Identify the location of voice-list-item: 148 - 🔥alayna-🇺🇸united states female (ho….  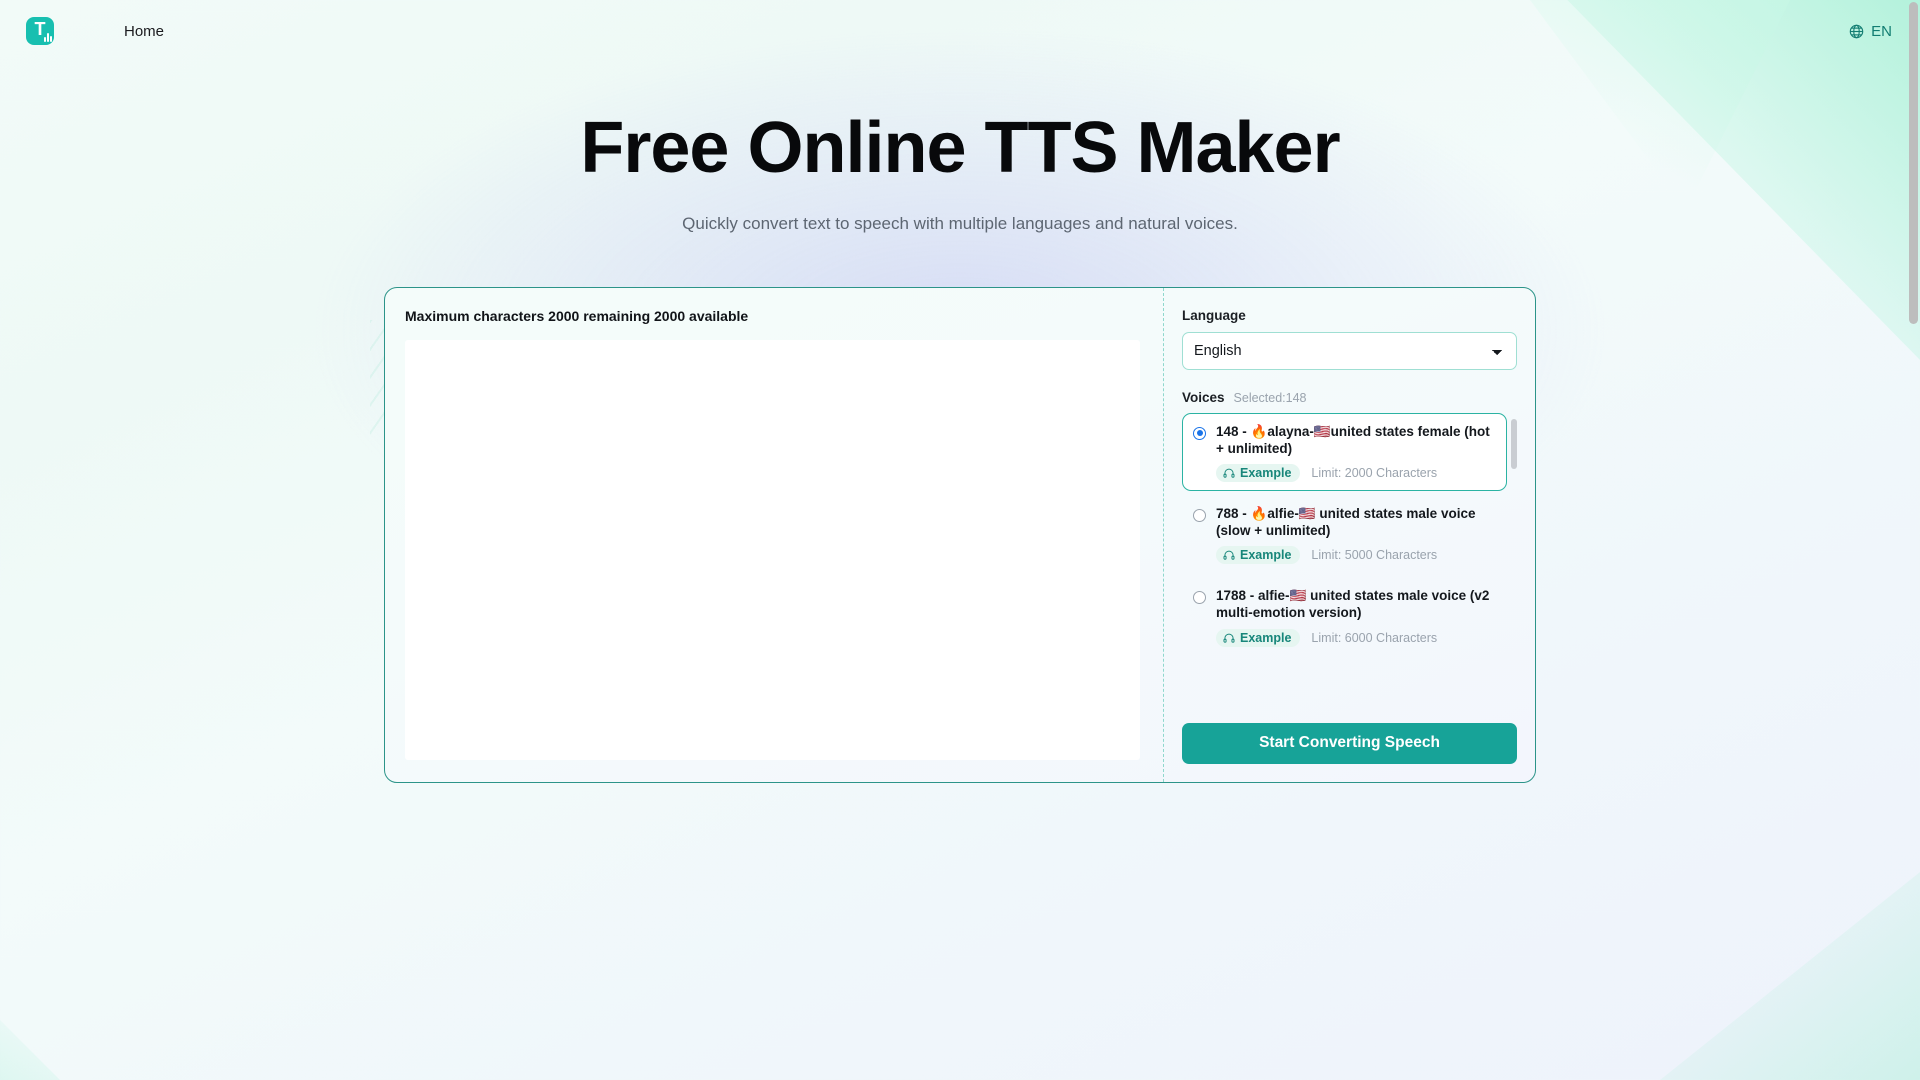
(1344, 452).